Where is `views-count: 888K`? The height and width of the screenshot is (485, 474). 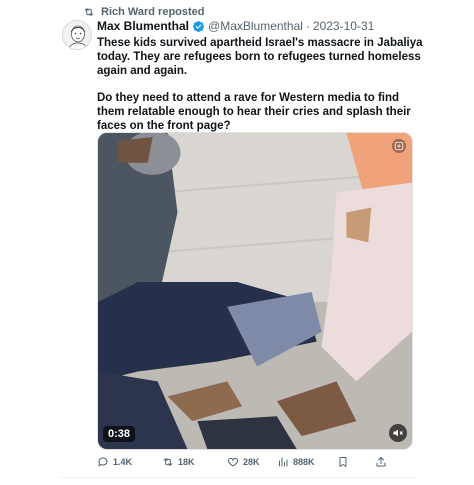 views-count: 888K is located at coordinates (304, 462).